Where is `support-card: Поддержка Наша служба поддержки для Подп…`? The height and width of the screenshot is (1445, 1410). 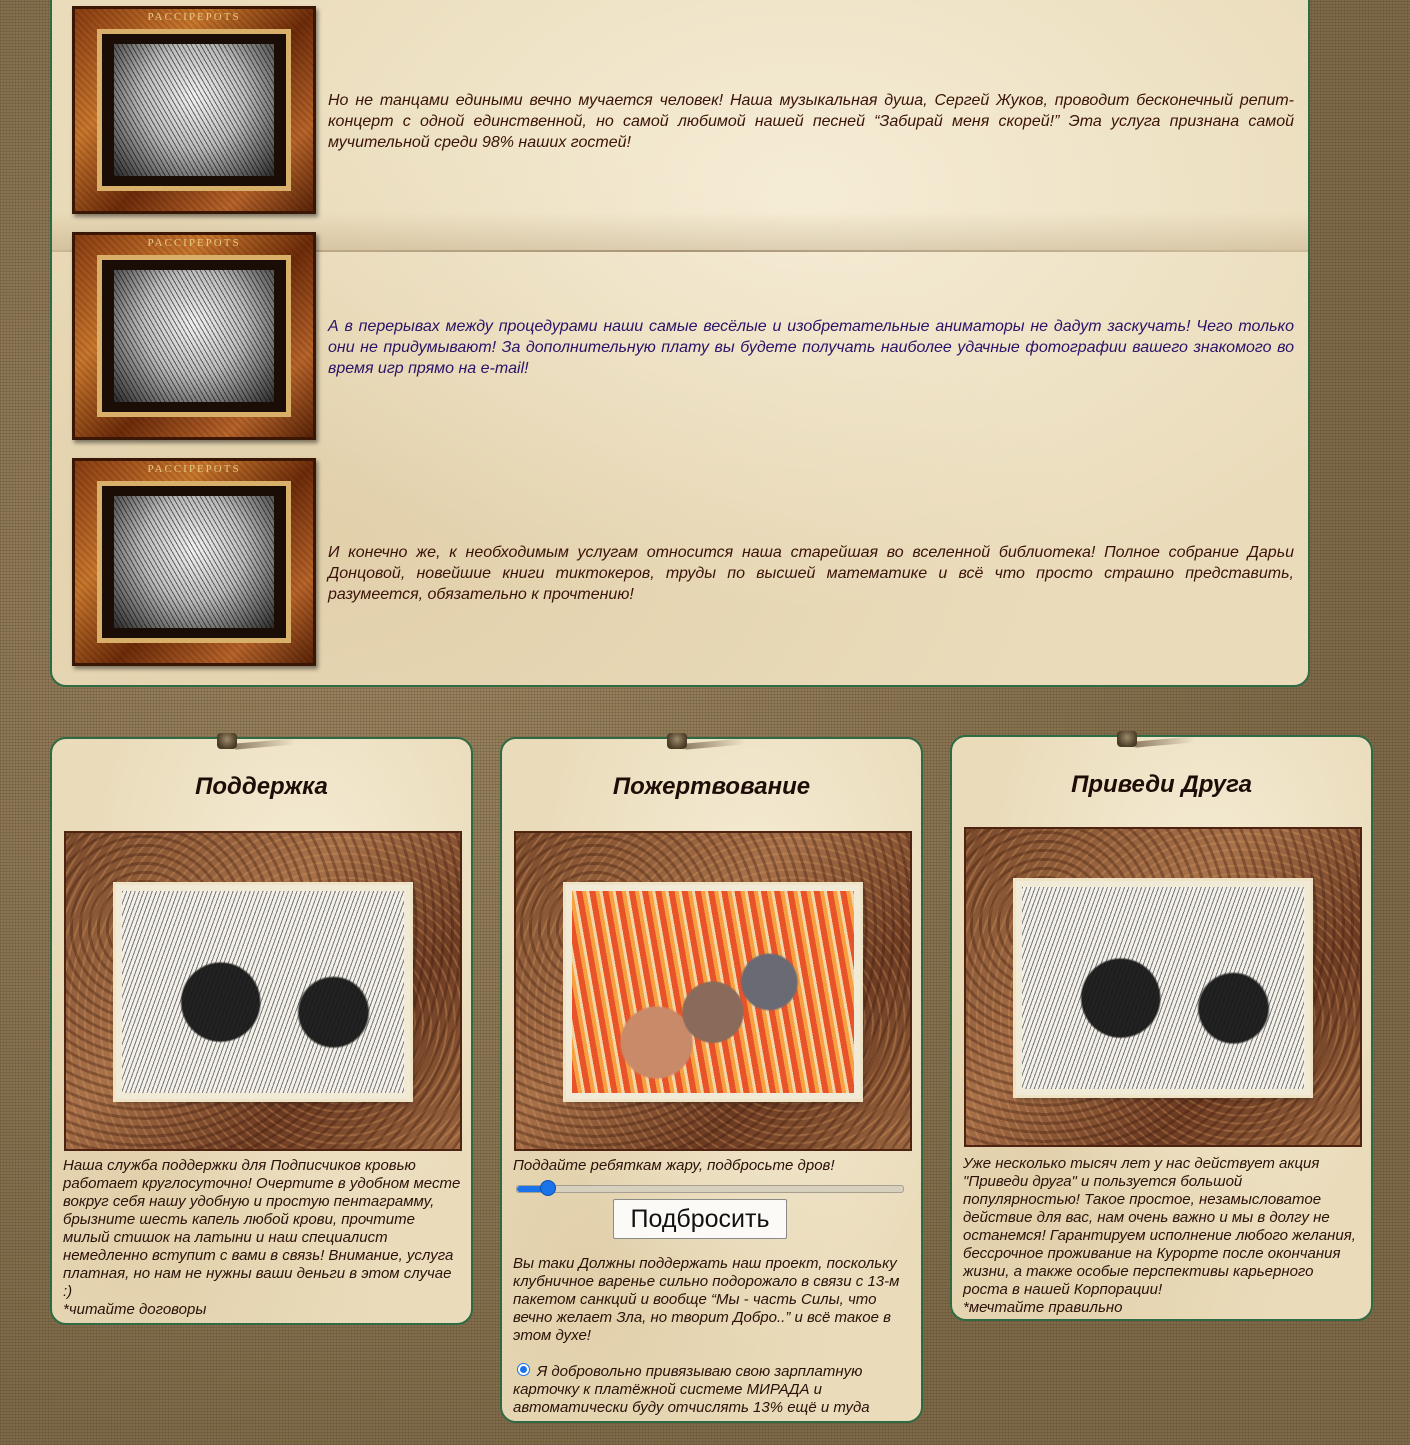
support-card: Поддержка Наша служба поддержки для Подп… is located at coordinates (261, 1029).